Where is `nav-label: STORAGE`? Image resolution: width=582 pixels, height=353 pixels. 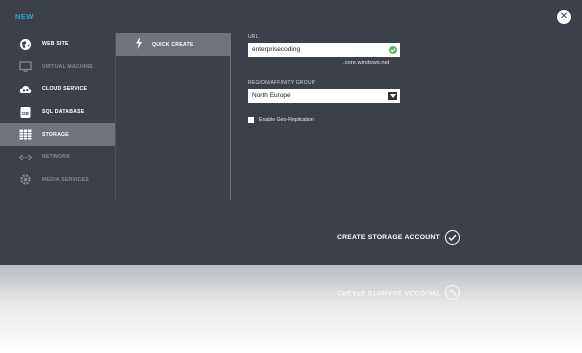 nav-label: STORAGE is located at coordinates (55, 134).